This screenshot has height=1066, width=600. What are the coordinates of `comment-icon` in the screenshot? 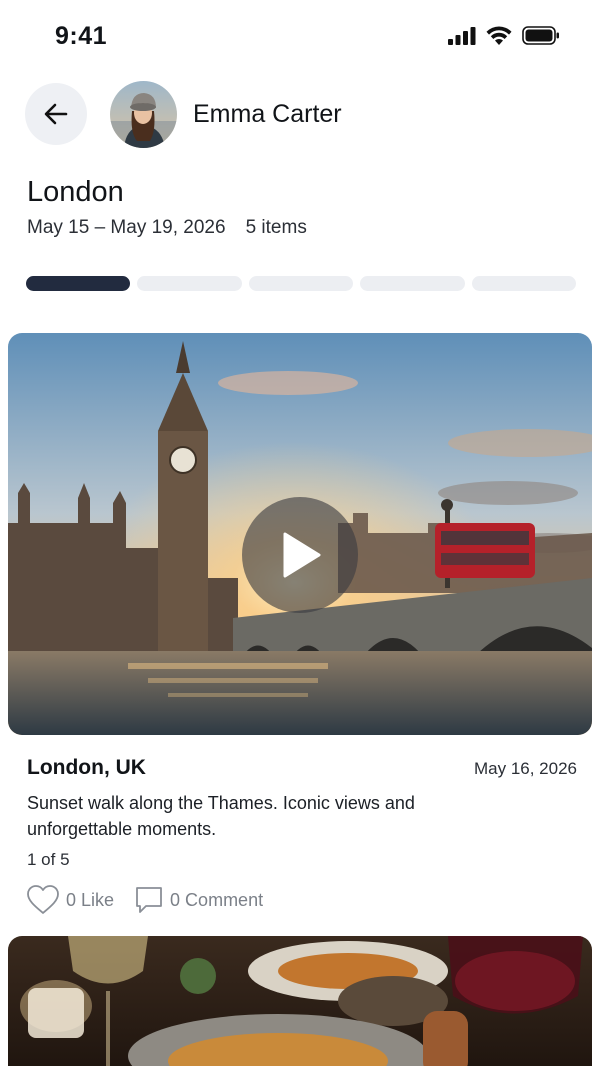 It's located at (149, 900).